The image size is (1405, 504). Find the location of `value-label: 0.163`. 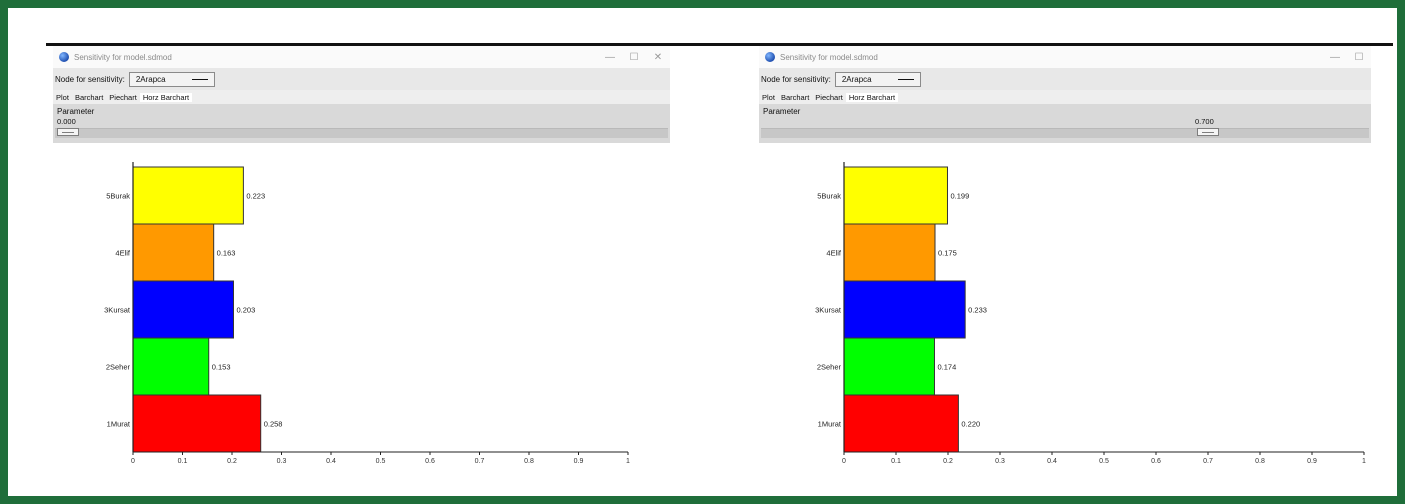

value-label: 0.163 is located at coordinates (226, 253).